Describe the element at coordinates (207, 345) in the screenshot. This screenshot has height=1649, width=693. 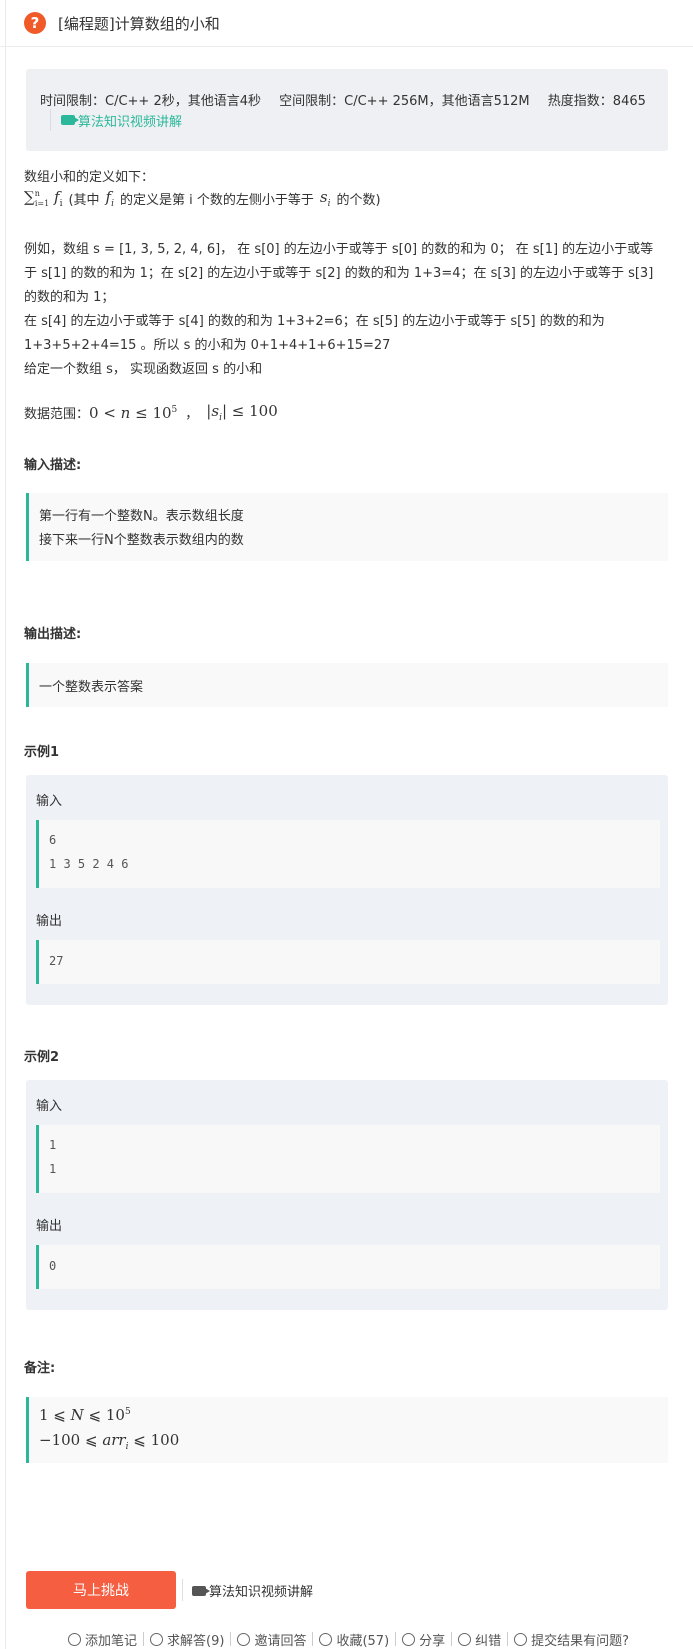
I see `description-line: 1+3+5+2+4=15 。所以 s 的小和为 0+1+4+1+6+15=27` at that location.